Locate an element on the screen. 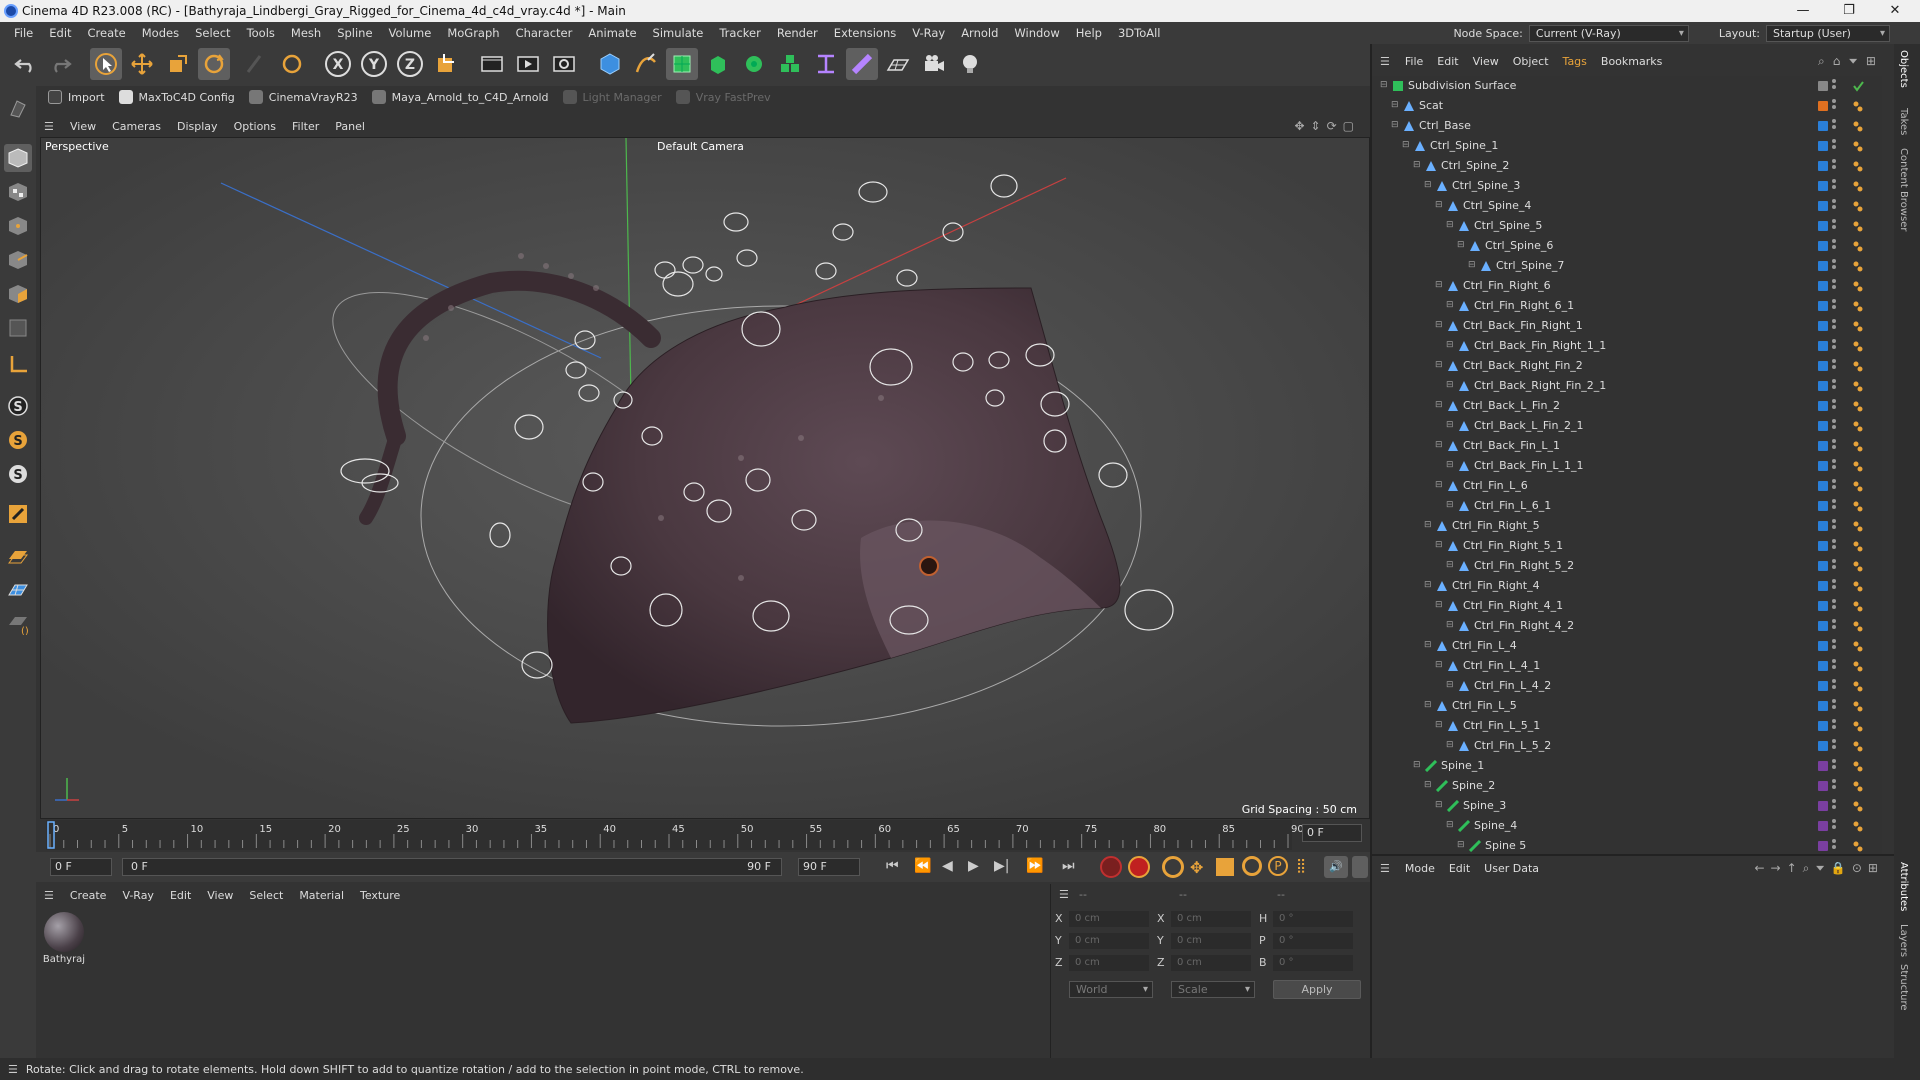 This screenshot has height=1080, width=1920. extrude-icon is located at coordinates (718, 64).